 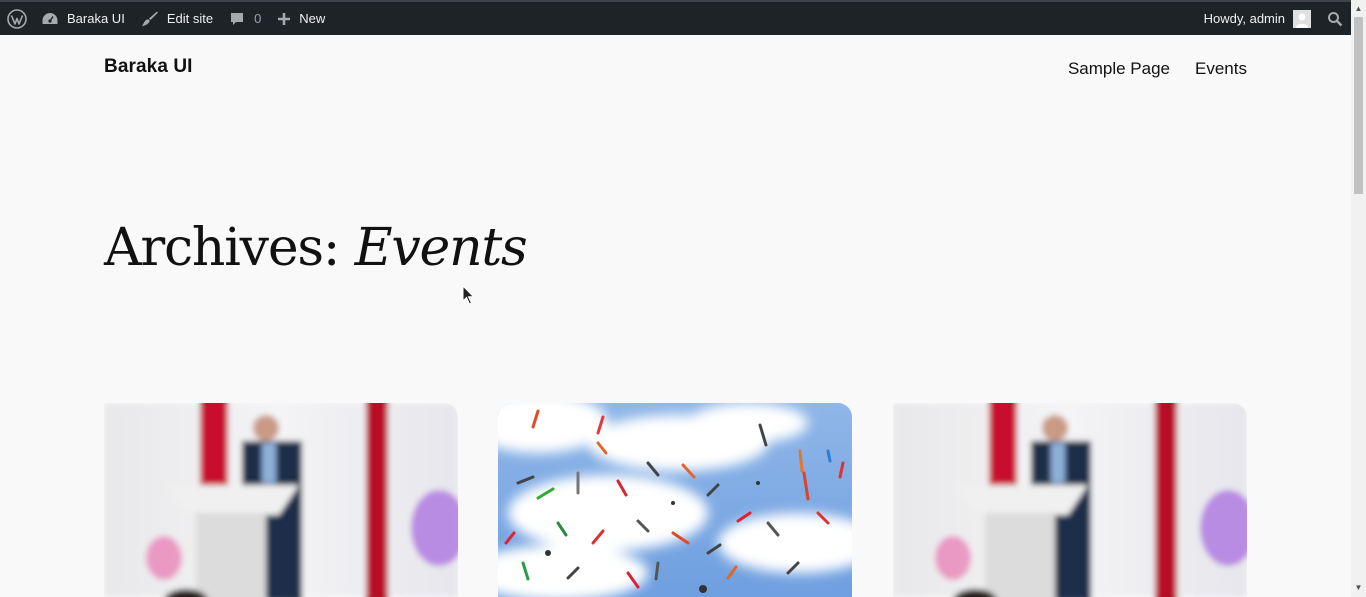 I want to click on comments-link: 0, so click(x=245, y=18).